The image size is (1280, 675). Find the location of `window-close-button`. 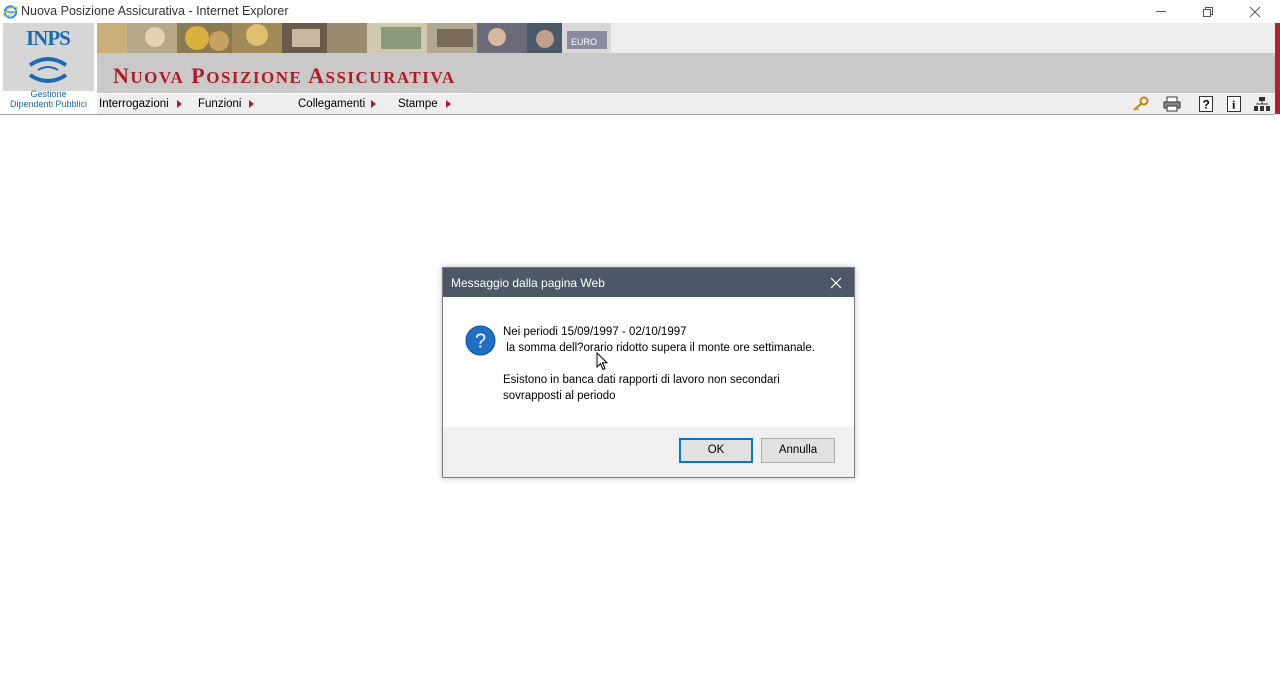

window-close-button is located at coordinates (1255, 11).